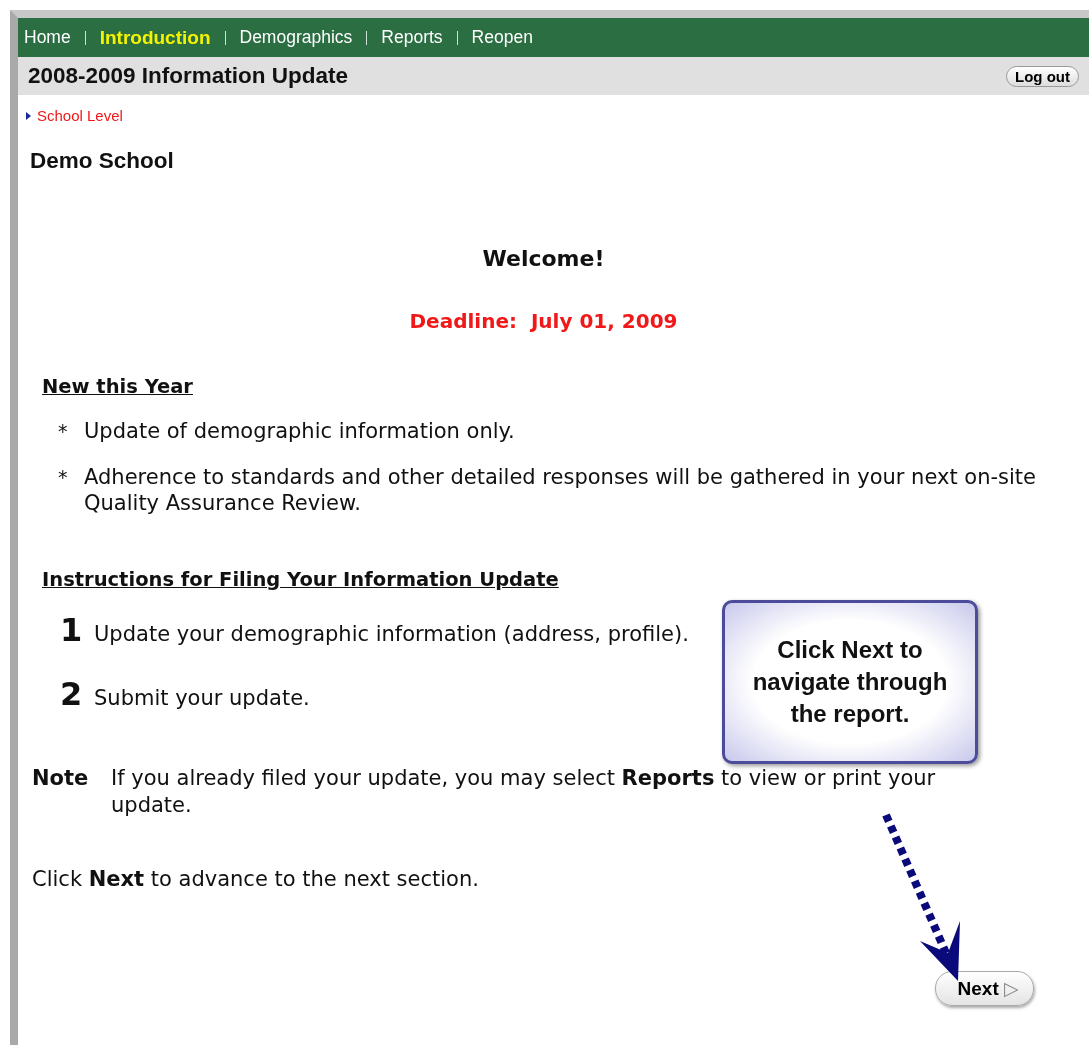 The height and width of the screenshot is (1053, 1089). I want to click on callout-text: Click Next to navigate through the report., so click(850, 682).